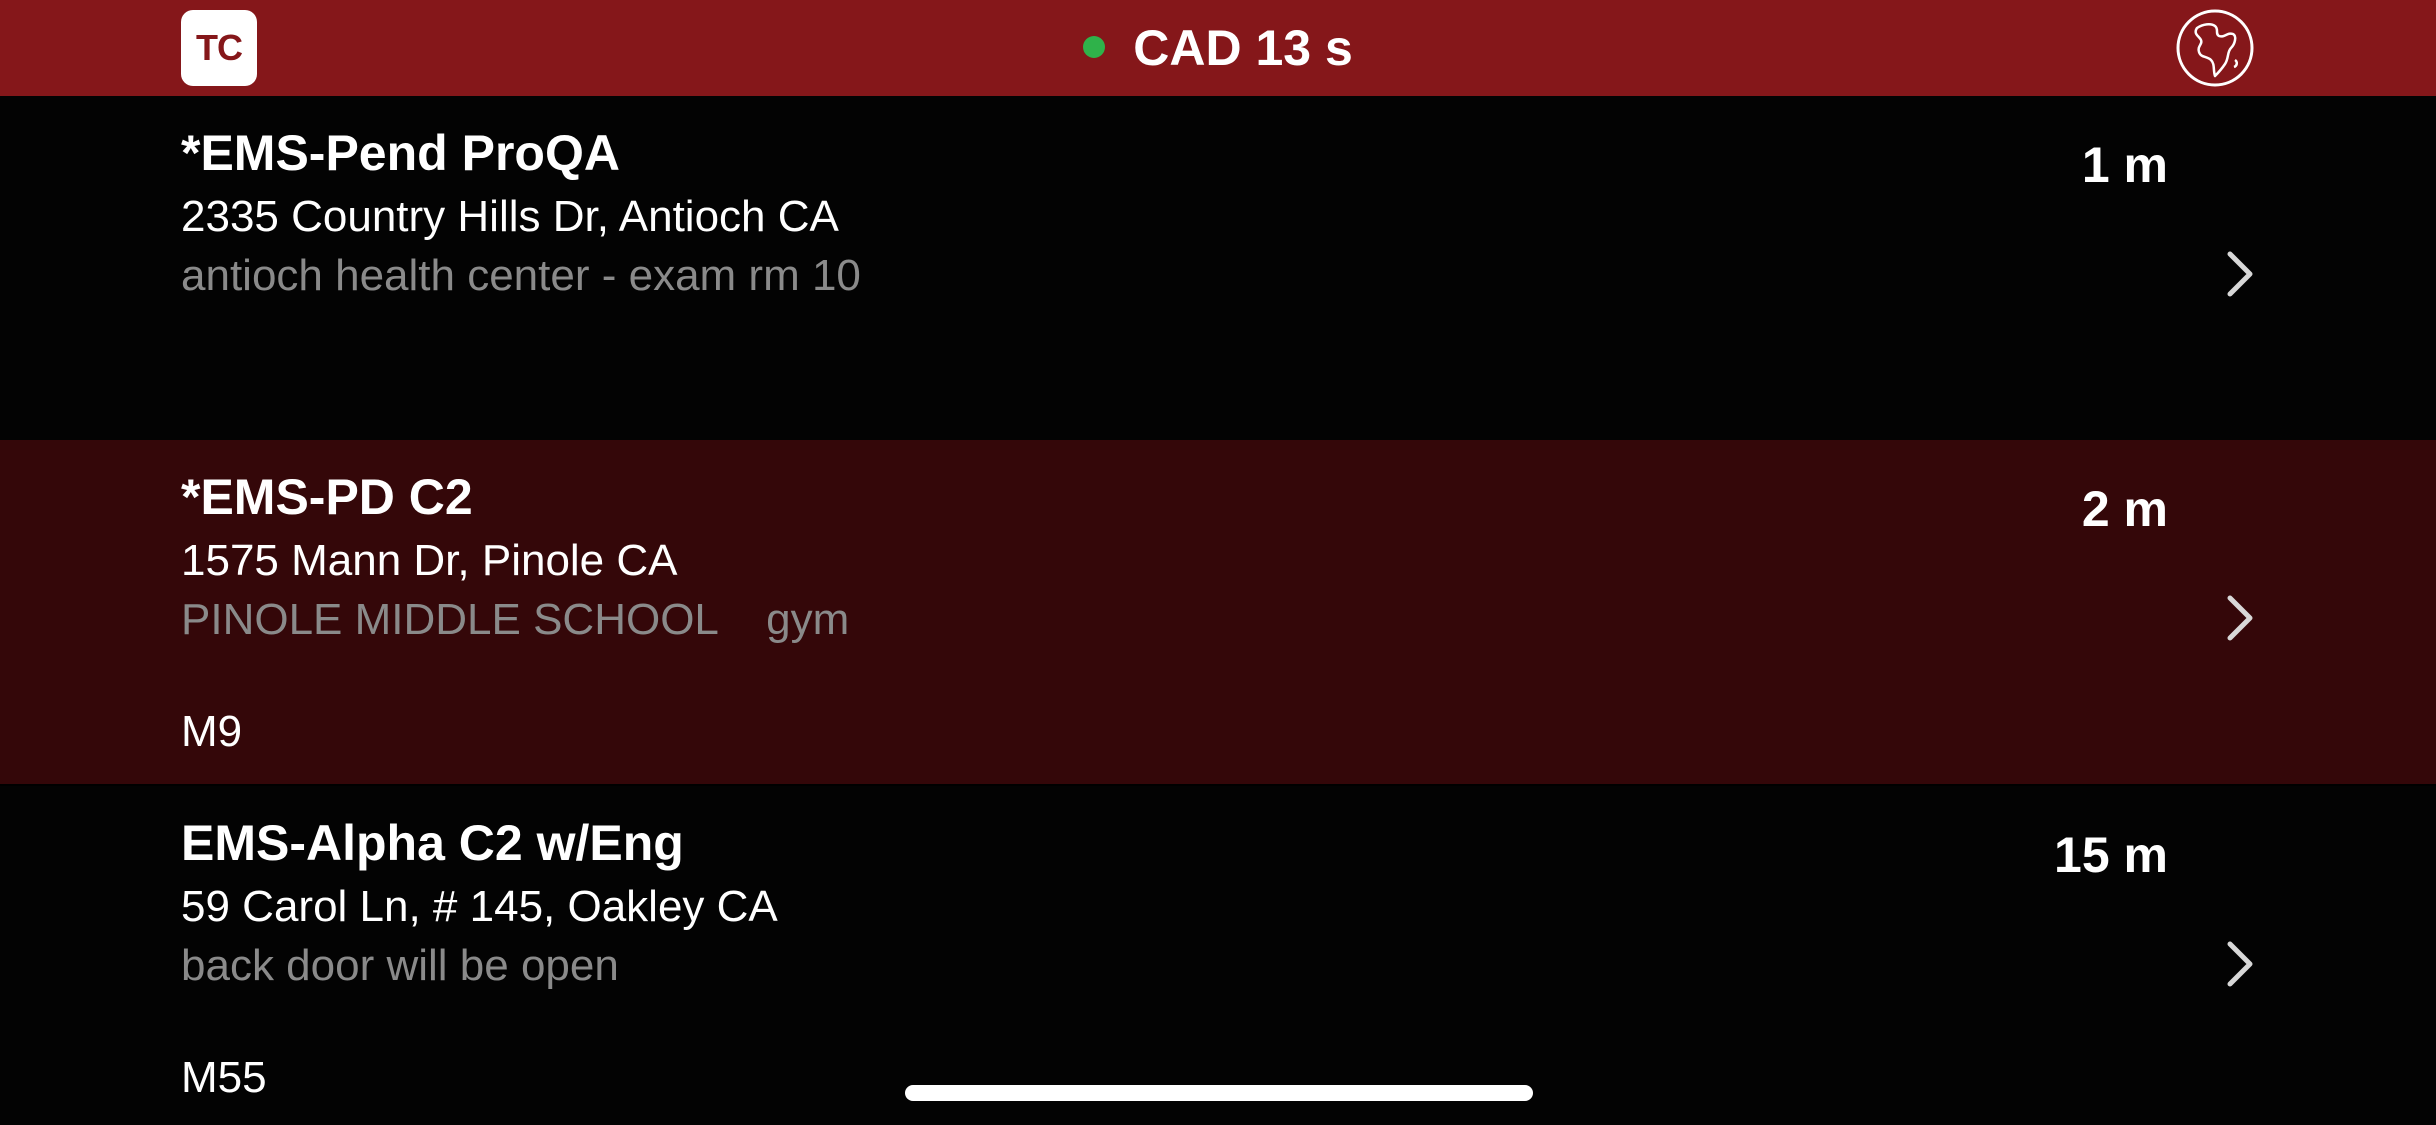 Image resolution: width=2436 pixels, height=1125 pixels. Describe the element at coordinates (429, 560) in the screenshot. I see `incident-address: 1575 Mann Dr, Pinole CA` at that location.